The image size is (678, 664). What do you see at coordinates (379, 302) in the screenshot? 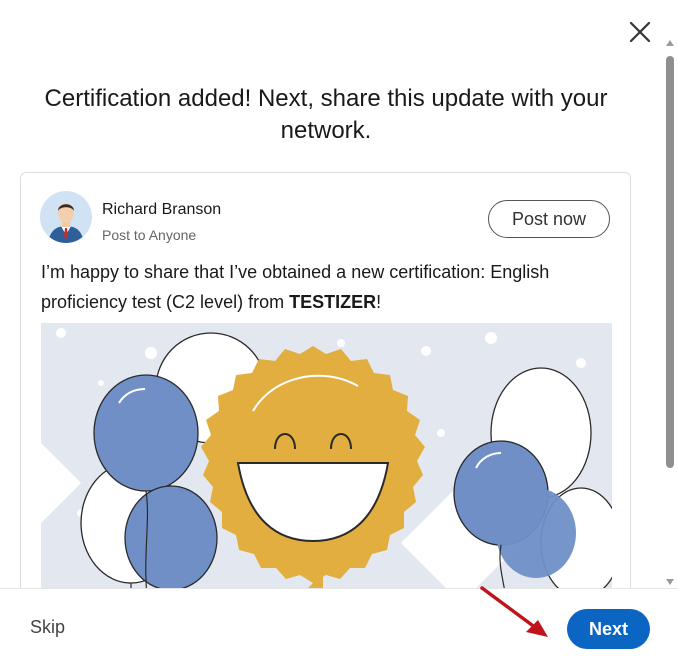
I see `post-text-end: !` at bounding box center [379, 302].